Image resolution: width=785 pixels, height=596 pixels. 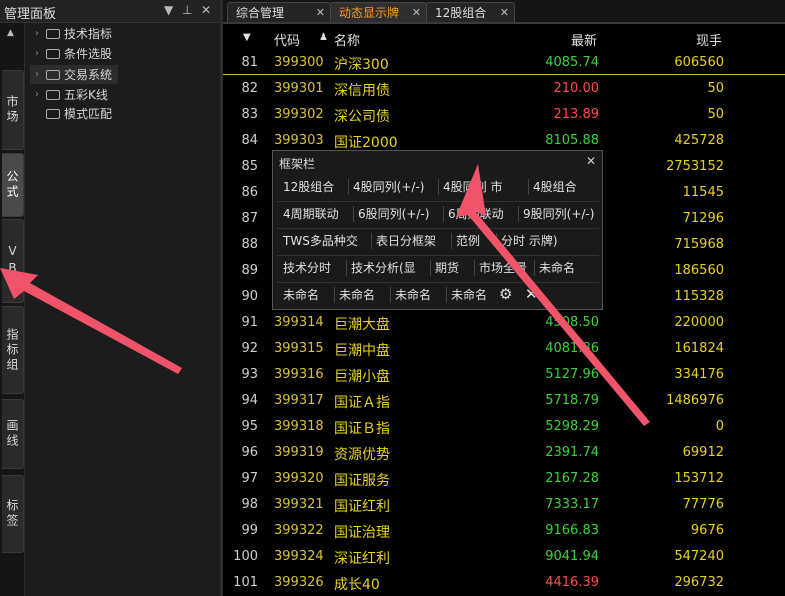 What do you see at coordinates (13, 110) in the screenshot?
I see `vtab-market: 市场` at bounding box center [13, 110].